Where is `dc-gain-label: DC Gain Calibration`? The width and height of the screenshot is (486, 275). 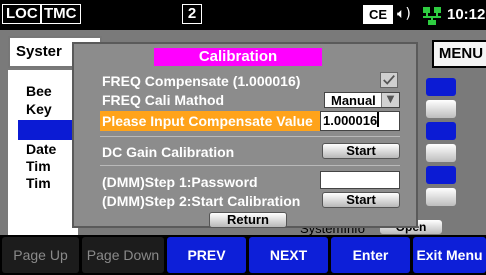
dc-gain-label: DC Gain Calibration is located at coordinates (168, 152).